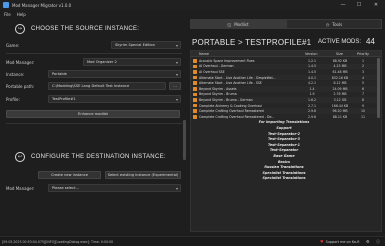 The image size is (385, 246). Describe the element at coordinates (98, 157) in the screenshot. I see `destination-title: CONFIGURE THE DESTINATION INSTANCE:` at that location.